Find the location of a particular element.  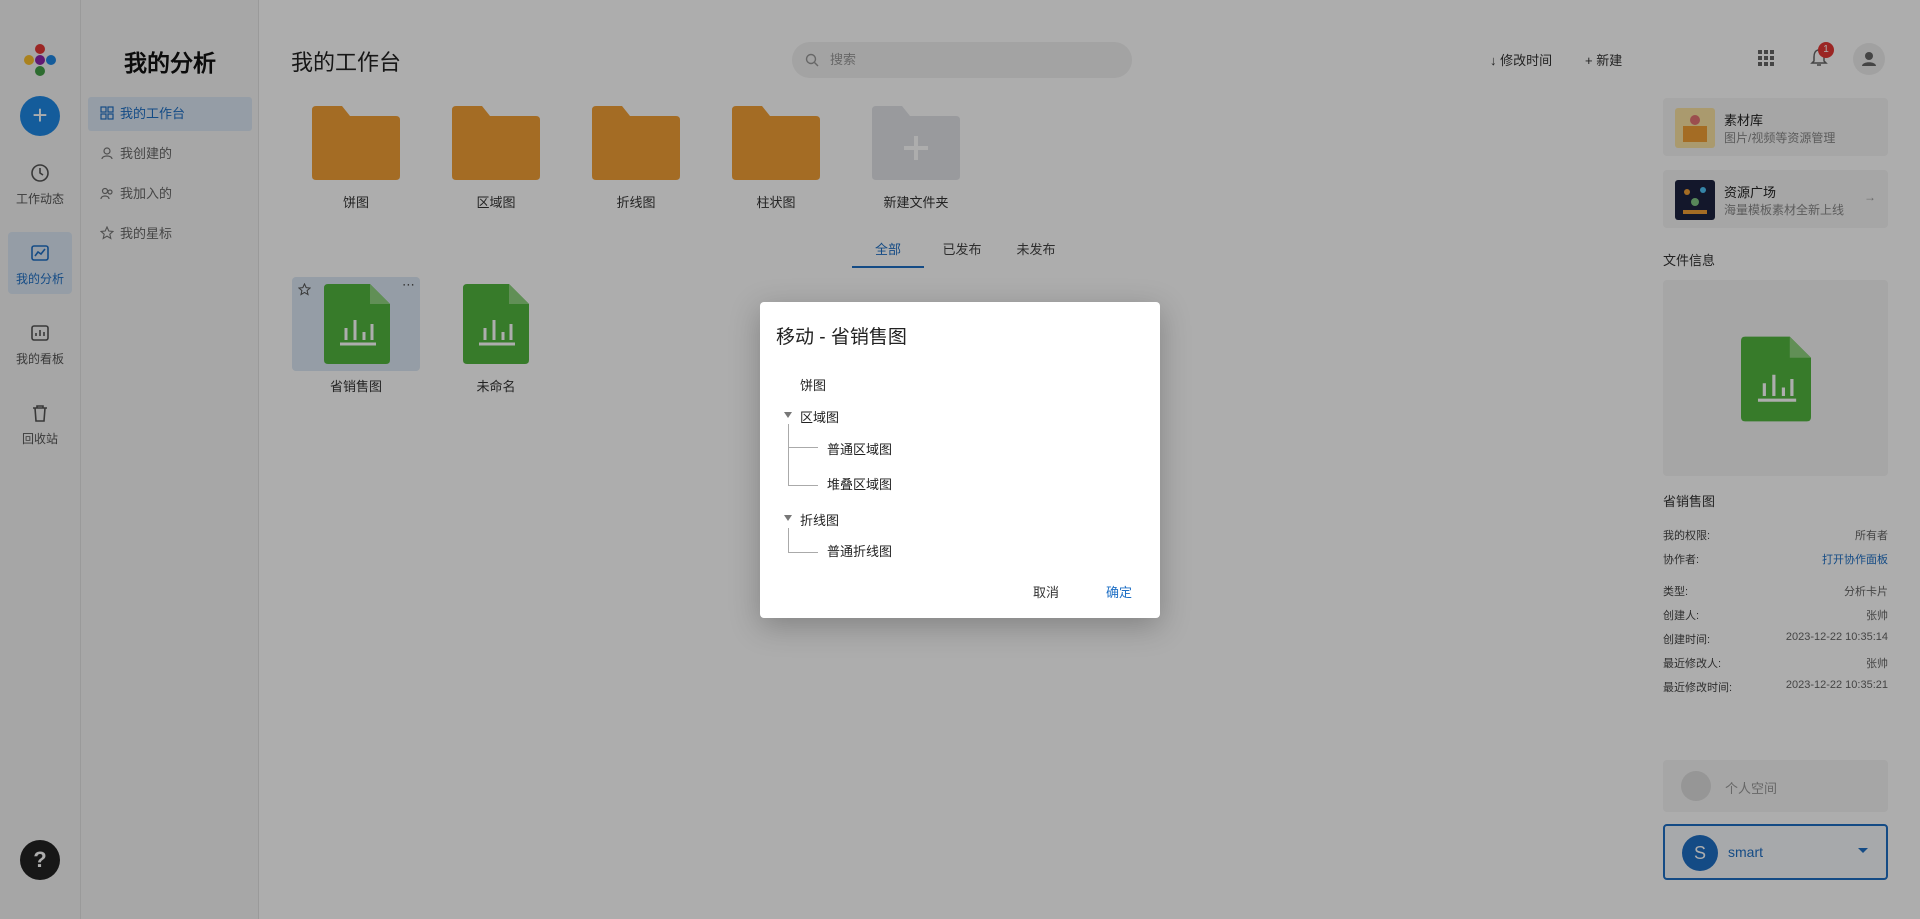

tree-node-line-normal: 普通折线图 is located at coordinates (859, 550).